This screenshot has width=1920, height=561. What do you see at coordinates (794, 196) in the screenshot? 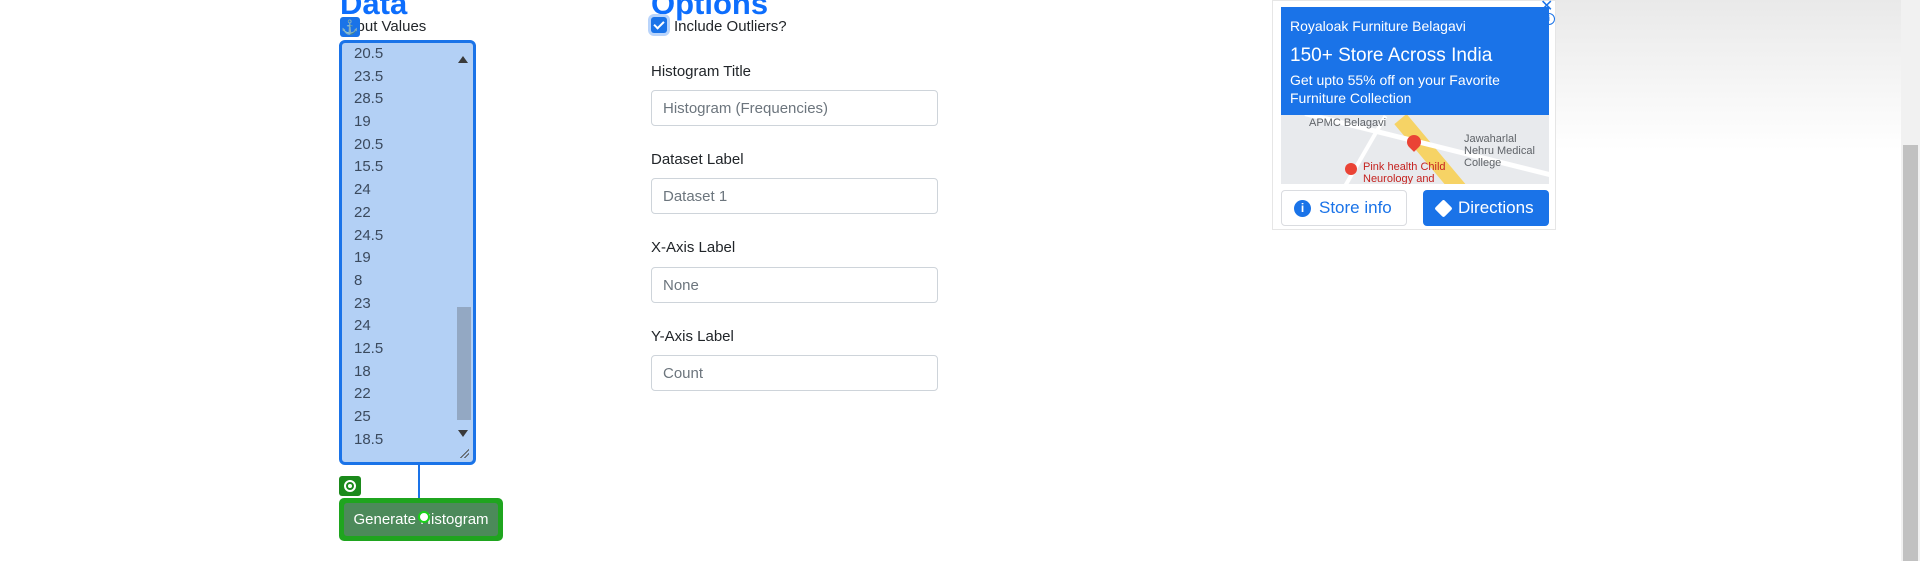
I see `dataset-label-input` at bounding box center [794, 196].